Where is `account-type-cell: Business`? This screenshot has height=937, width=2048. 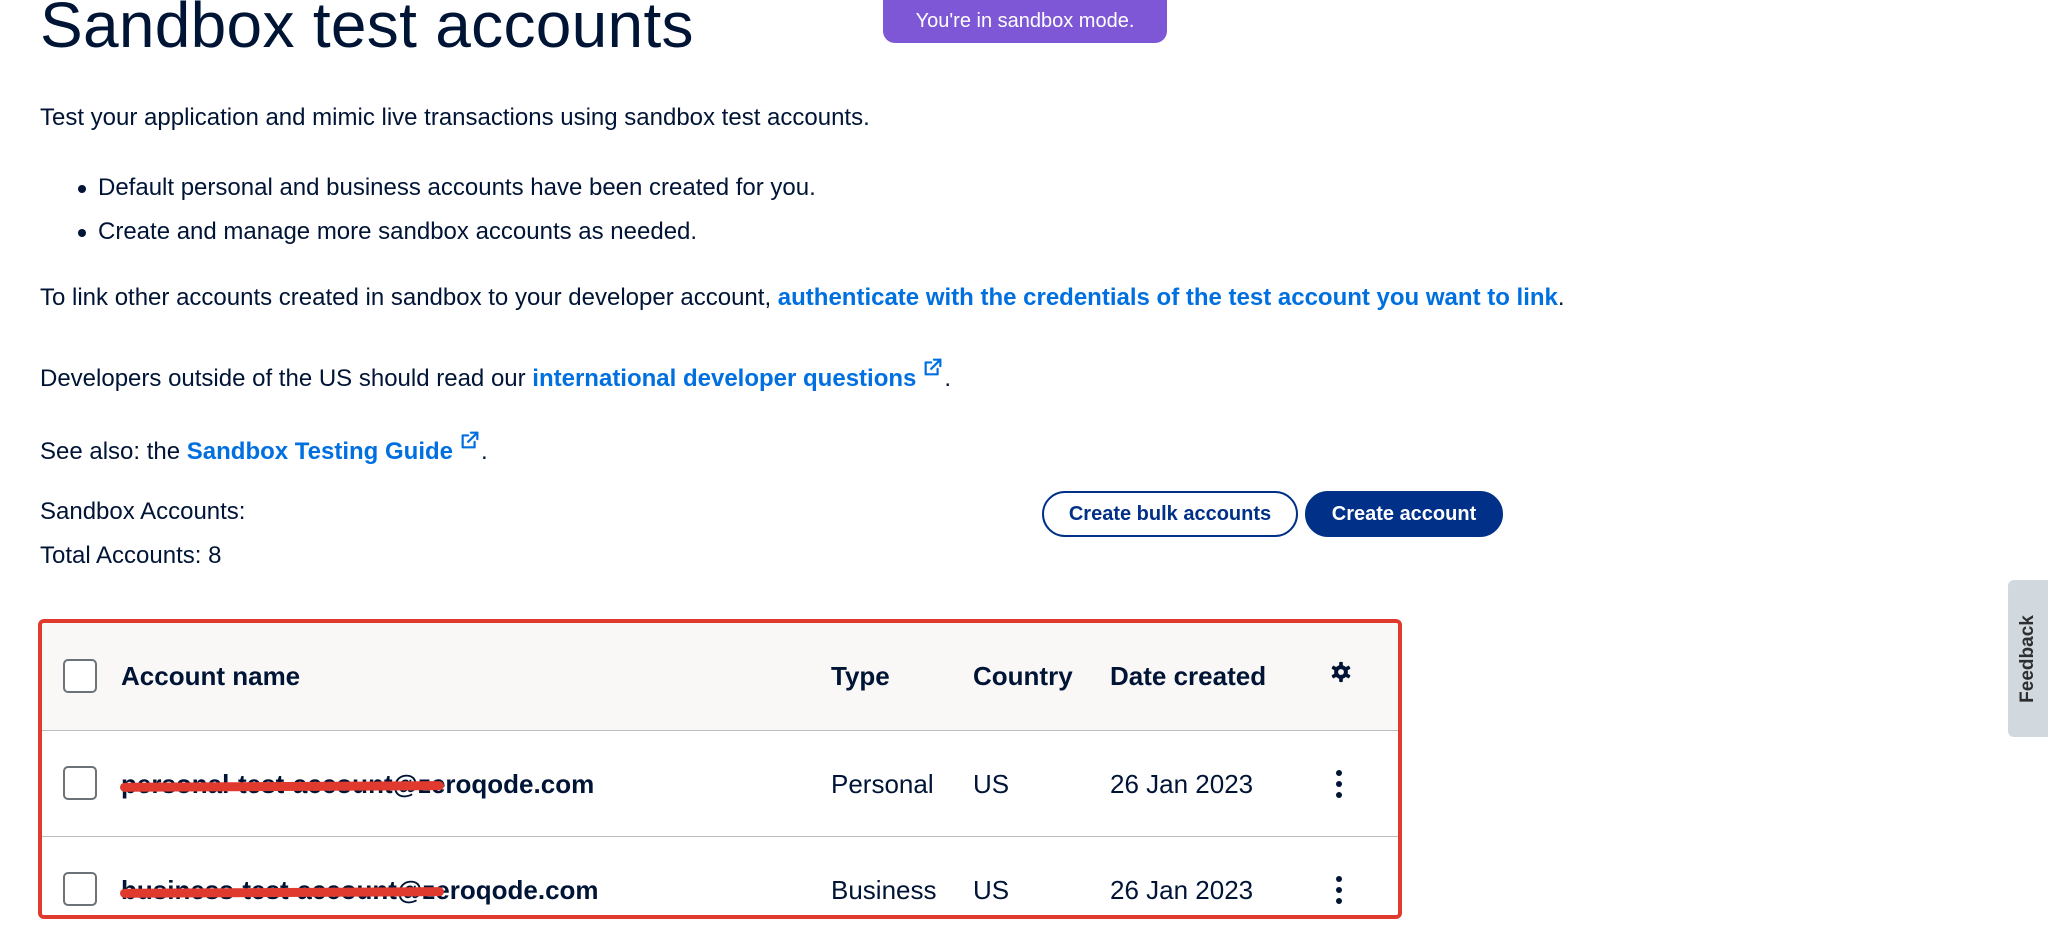
account-type-cell: Business is located at coordinates (884, 890).